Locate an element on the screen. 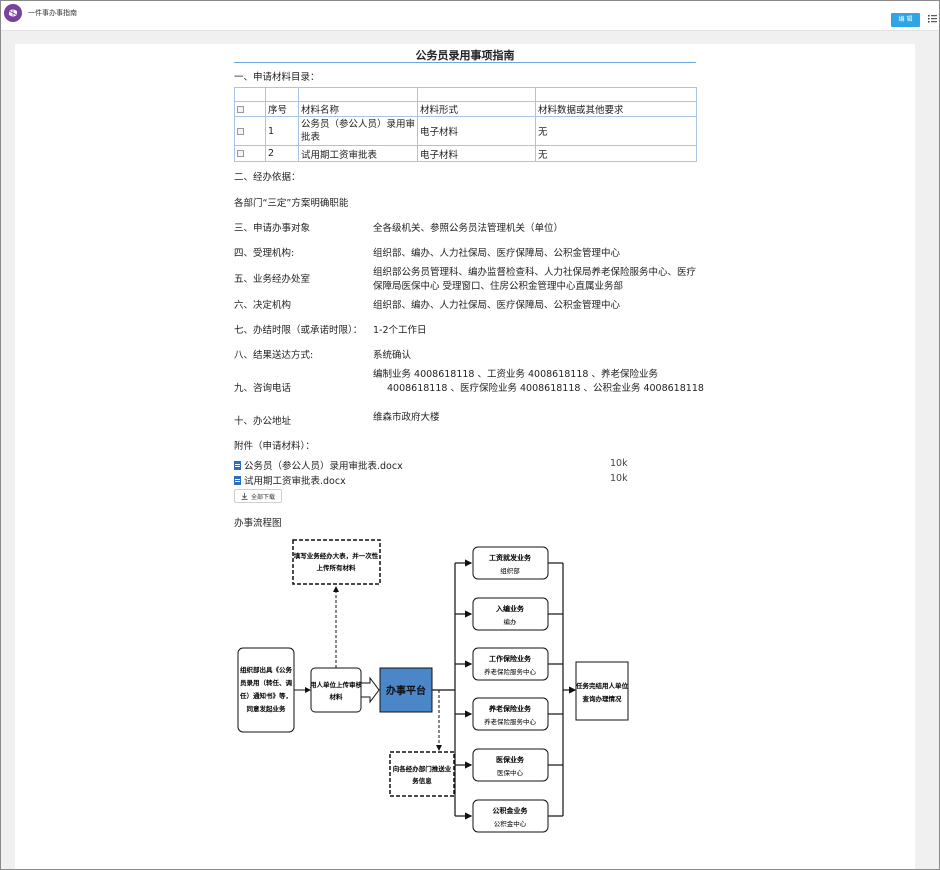  fill-info-line1: 填写业务经办大表，并一次性 is located at coordinates (336, 555).